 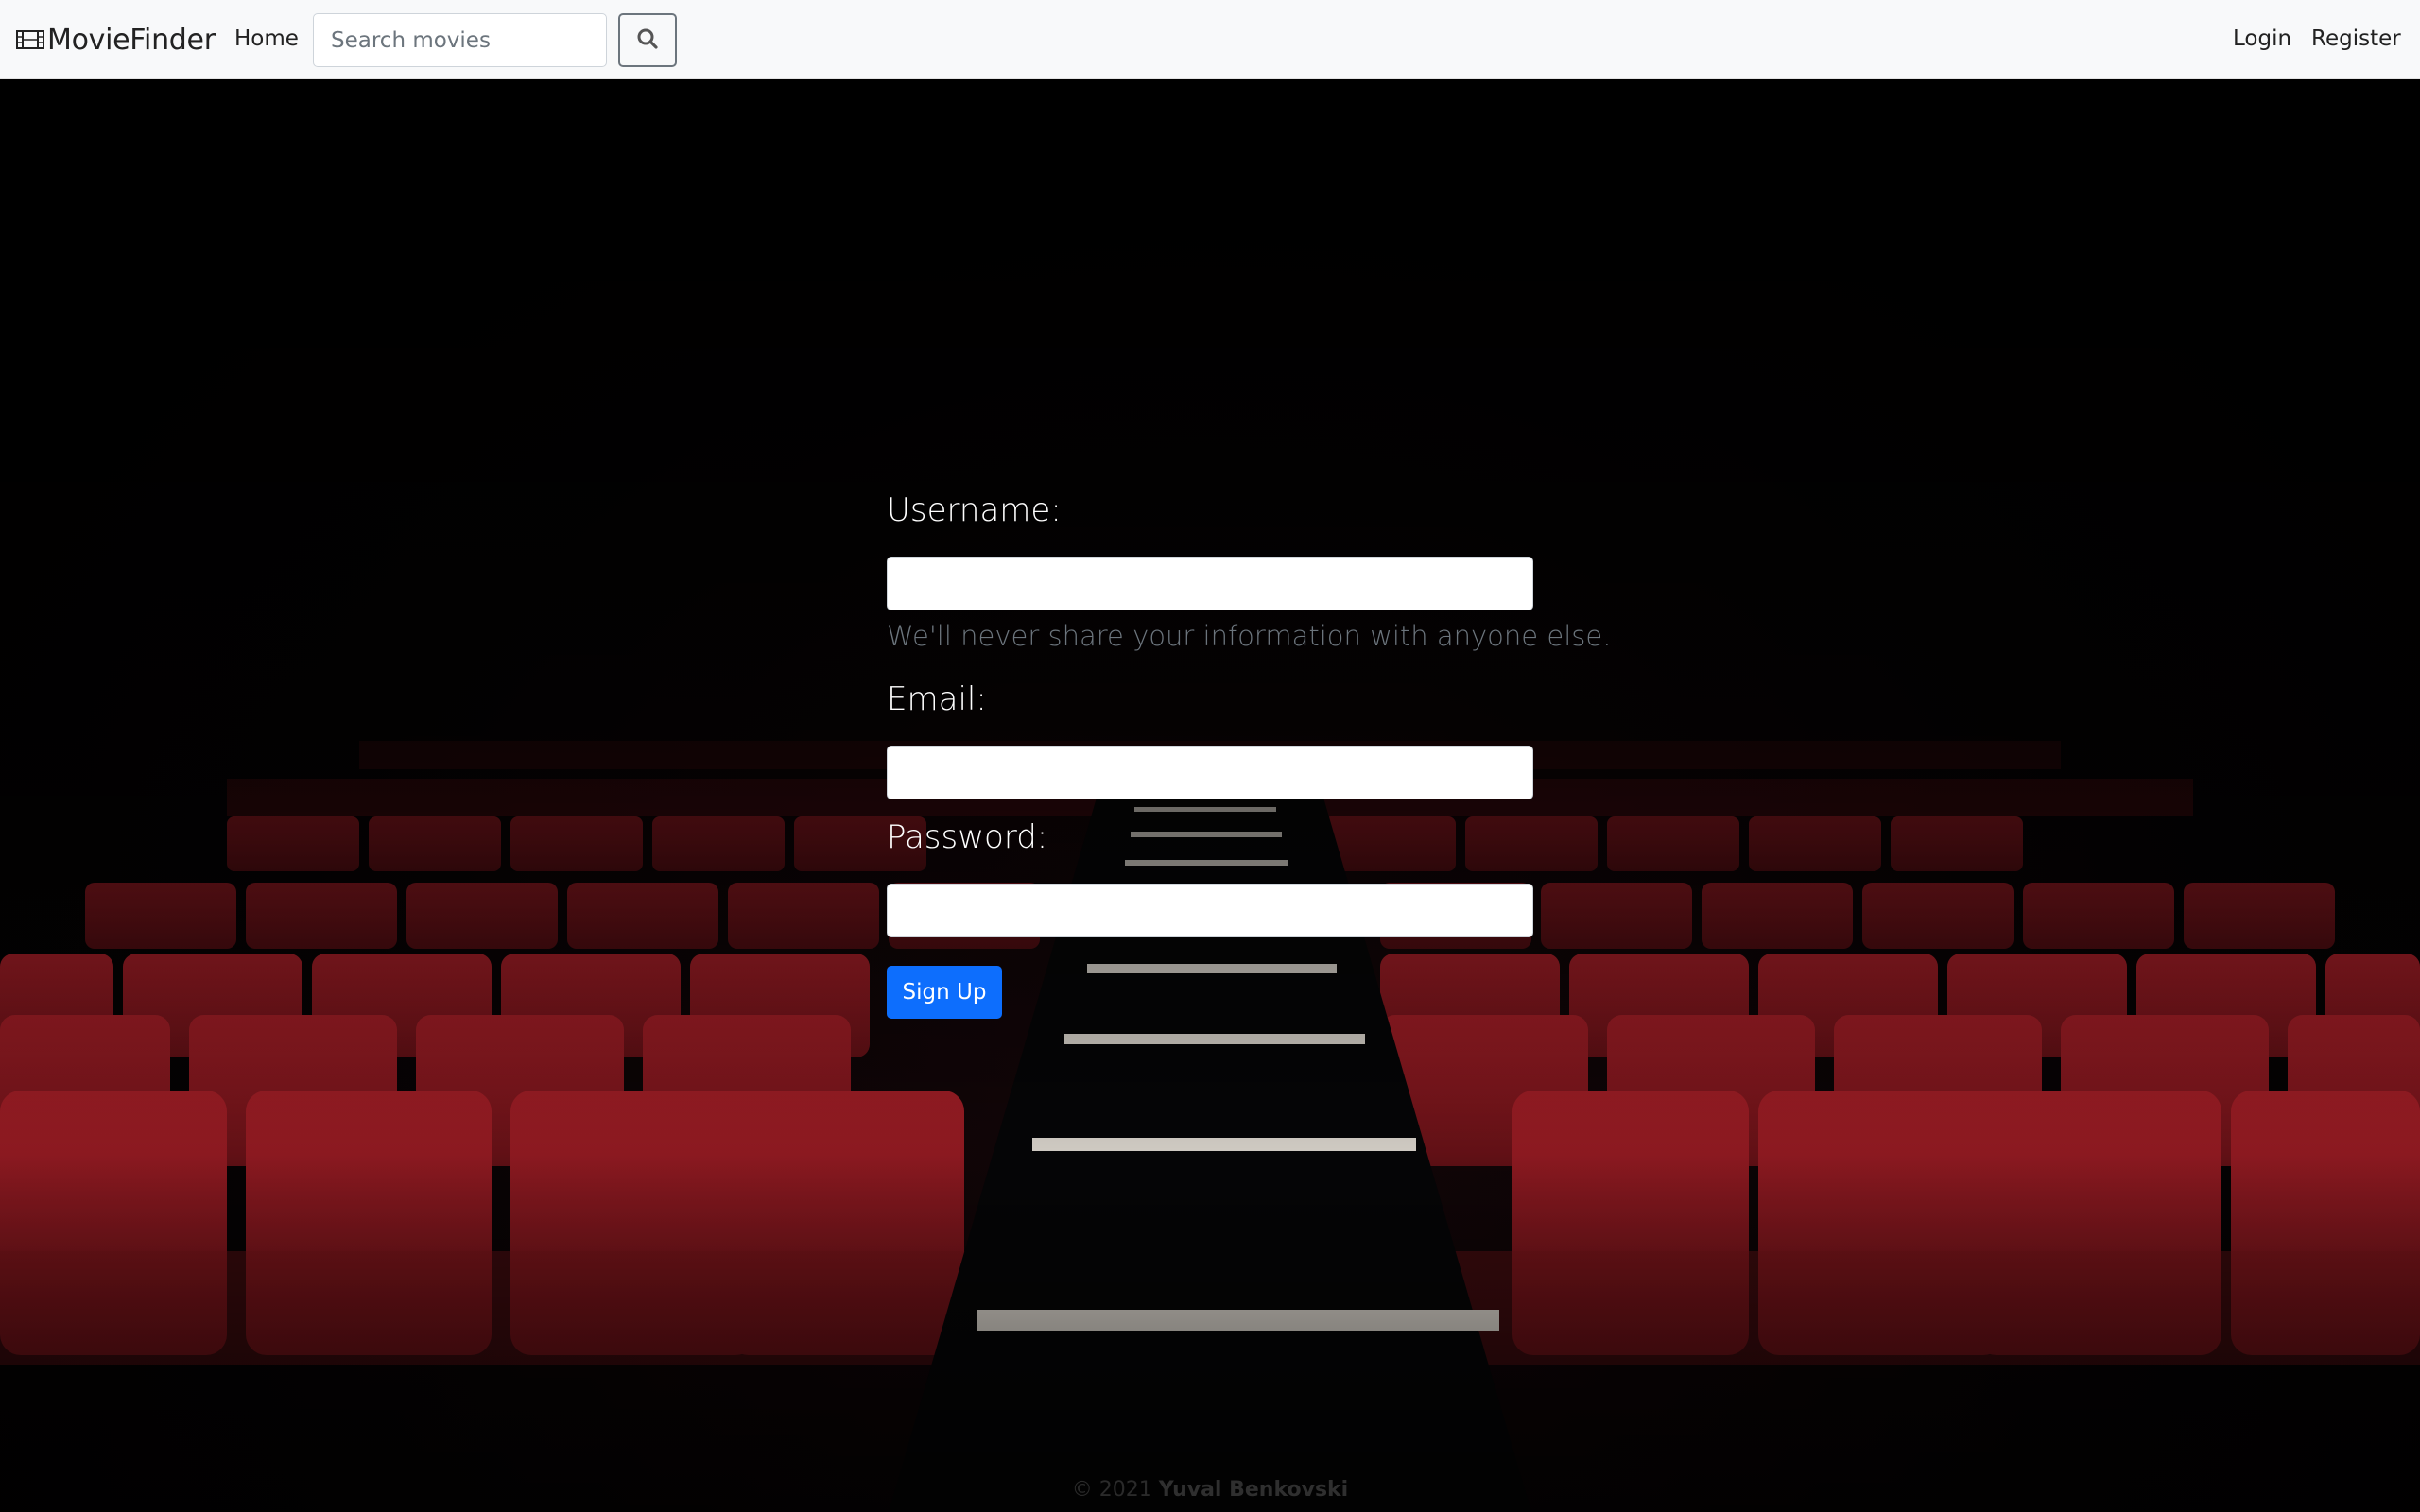 I want to click on footer-author: Yuval Benkovski, so click(x=1253, y=1490).